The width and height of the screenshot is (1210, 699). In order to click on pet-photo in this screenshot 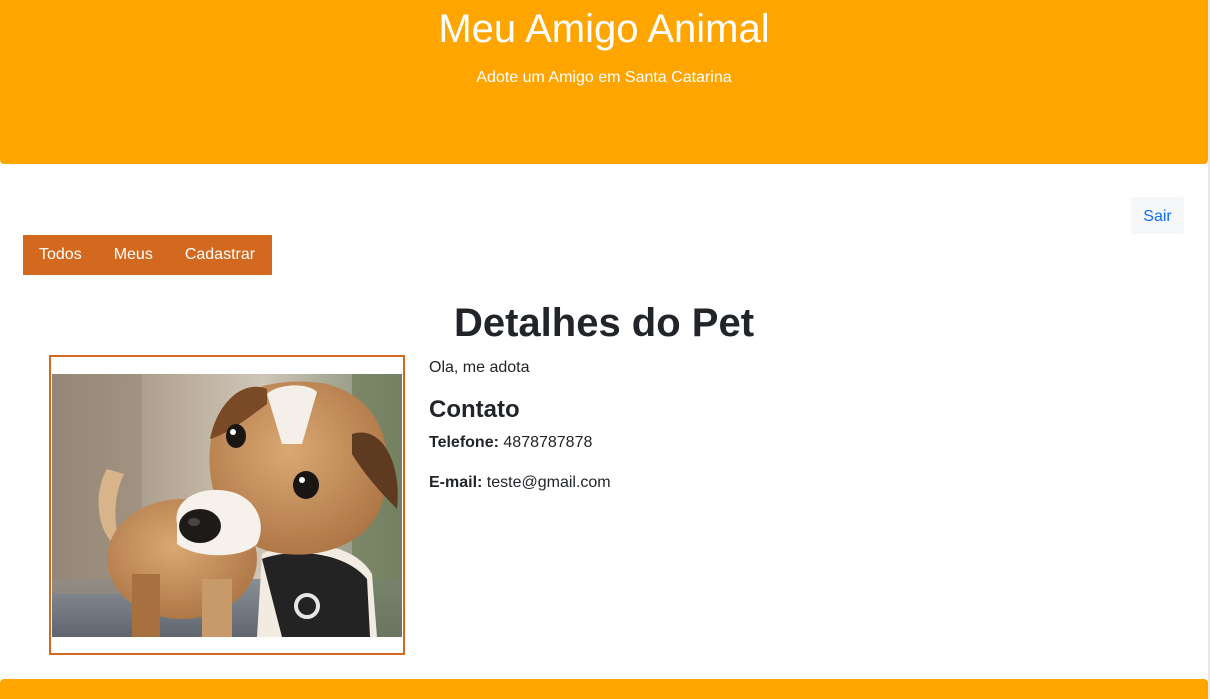, I will do `click(227, 505)`.